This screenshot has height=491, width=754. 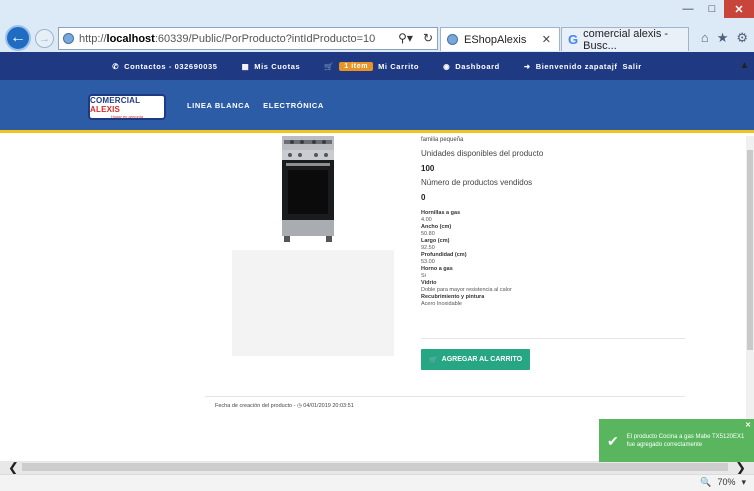 I want to click on refresh-icon: ↻, so click(x=428, y=38).